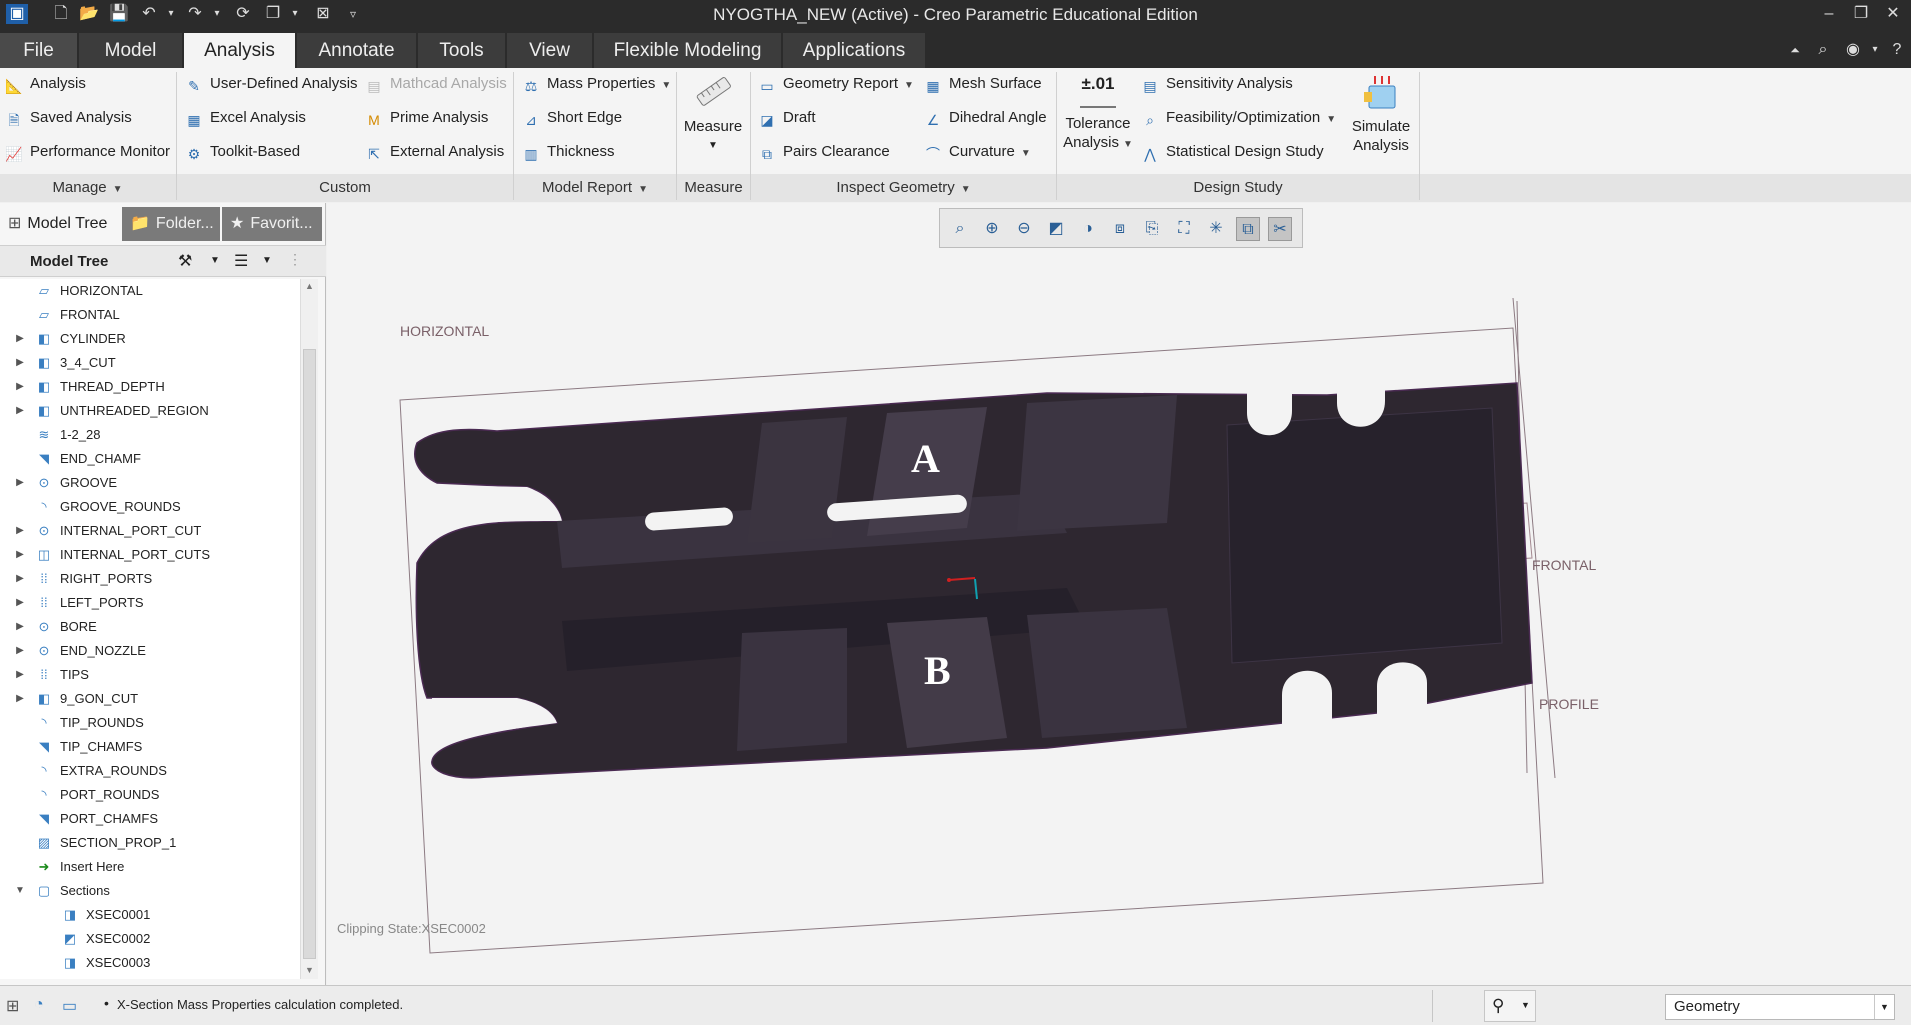  Describe the element at coordinates (1184, 229) in the screenshot. I see `perspective-view-icon: ⛶` at that location.